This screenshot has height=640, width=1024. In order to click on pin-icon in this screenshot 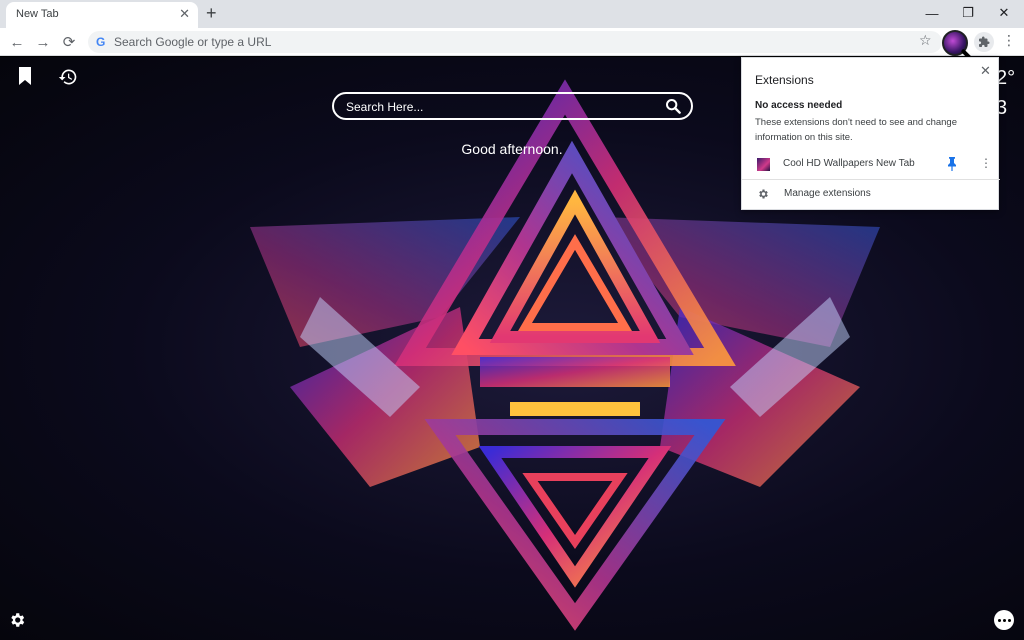, I will do `click(952, 164)`.